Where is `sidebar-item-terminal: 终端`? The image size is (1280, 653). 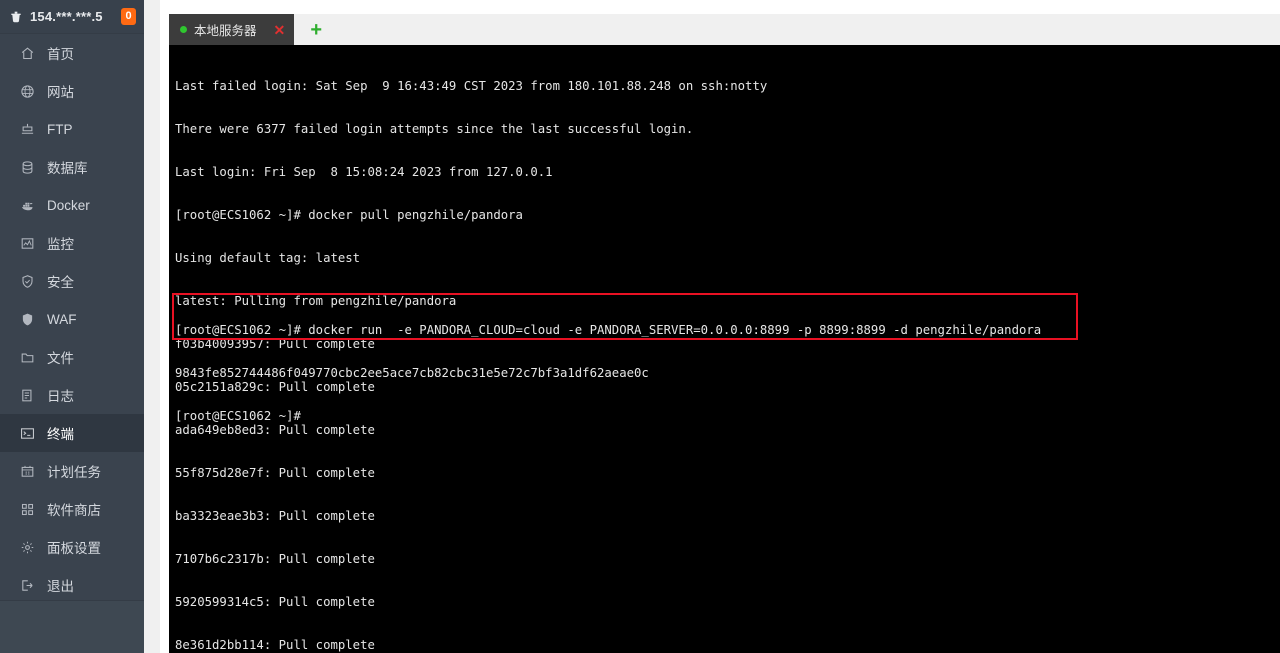 sidebar-item-terminal: 终端 is located at coordinates (72, 433).